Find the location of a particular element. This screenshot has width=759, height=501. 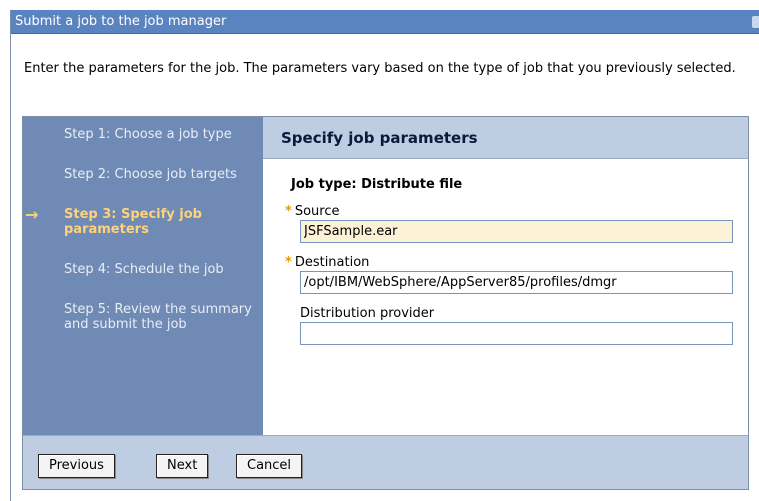

destination-label: * Destination is located at coordinates (516, 262).